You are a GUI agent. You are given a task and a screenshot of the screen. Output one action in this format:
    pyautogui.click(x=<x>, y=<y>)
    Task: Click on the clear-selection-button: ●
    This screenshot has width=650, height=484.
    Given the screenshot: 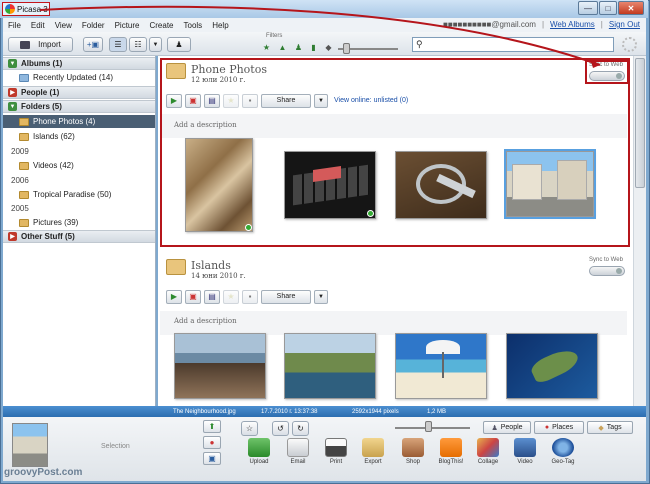 What is the action you would take?
    pyautogui.click(x=212, y=442)
    